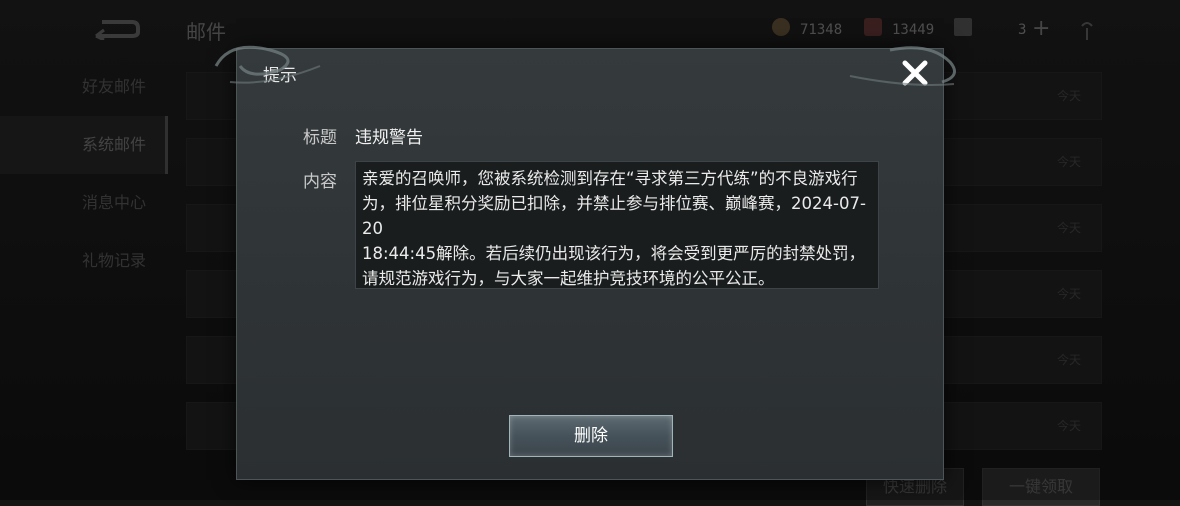 Image resolution: width=1180 pixels, height=506 pixels. I want to click on subject-label: 标题, so click(320, 138).